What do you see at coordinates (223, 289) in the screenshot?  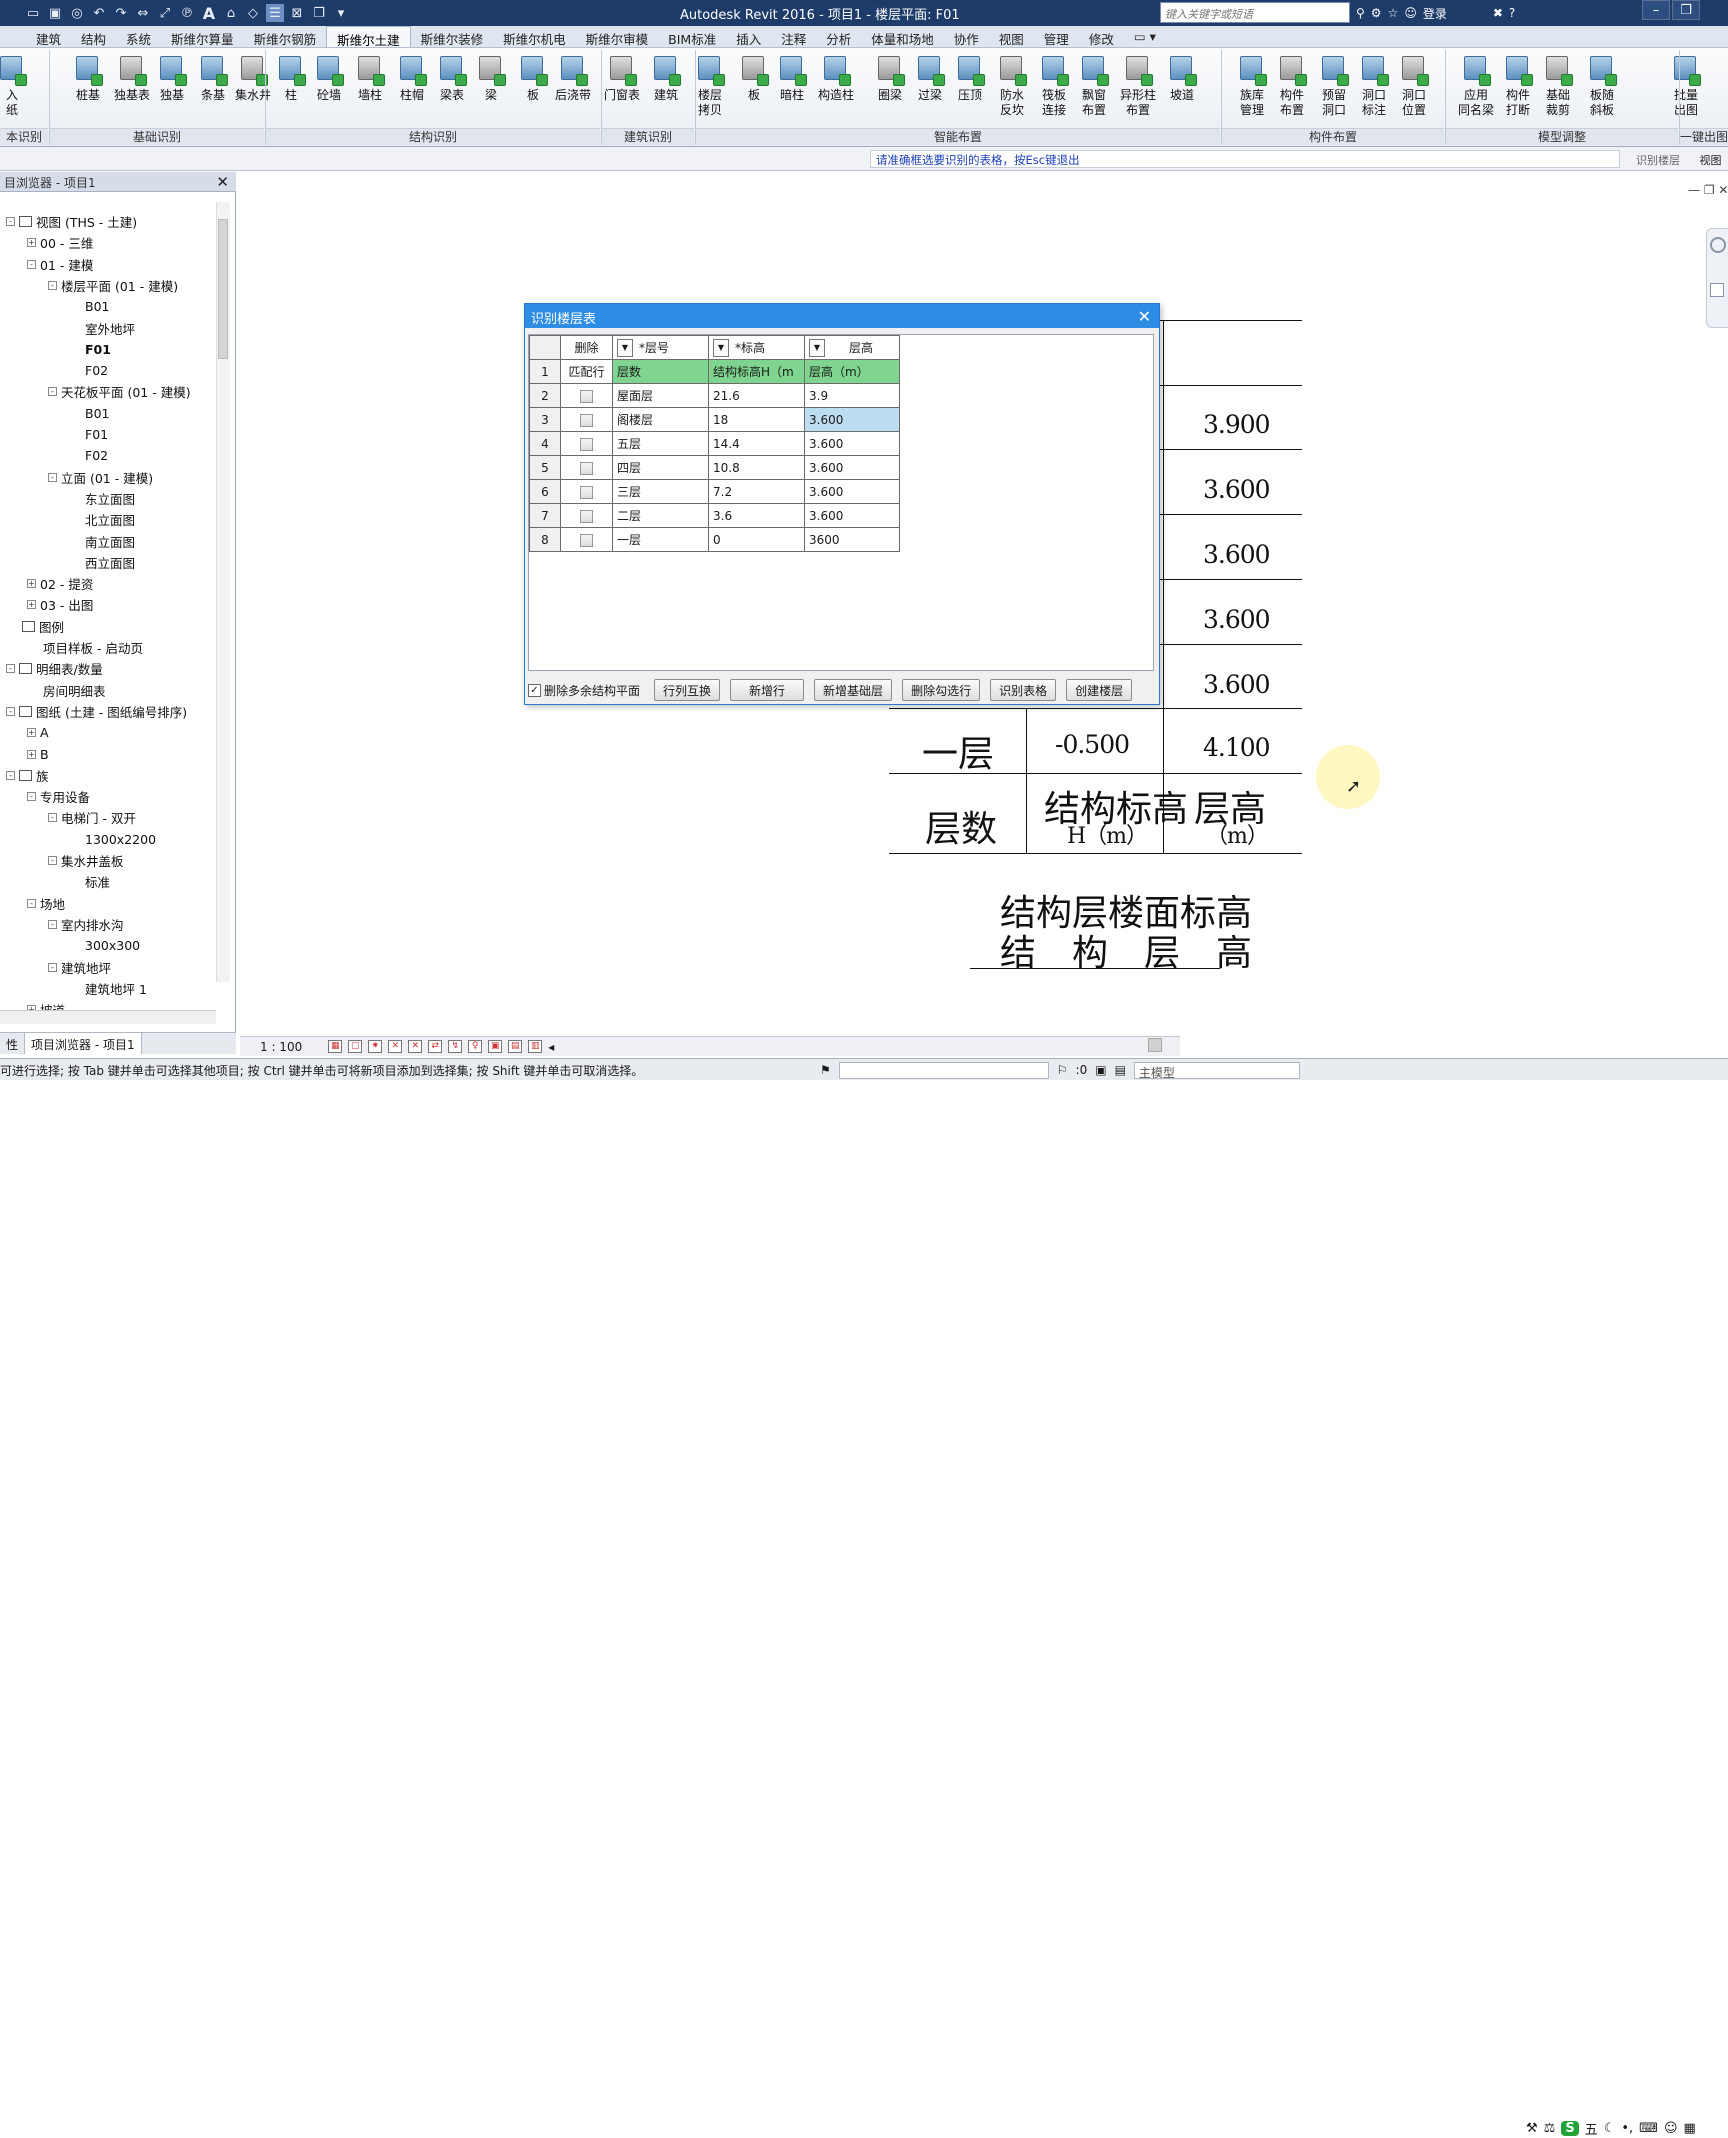 I see `browser-scroll-thumb` at bounding box center [223, 289].